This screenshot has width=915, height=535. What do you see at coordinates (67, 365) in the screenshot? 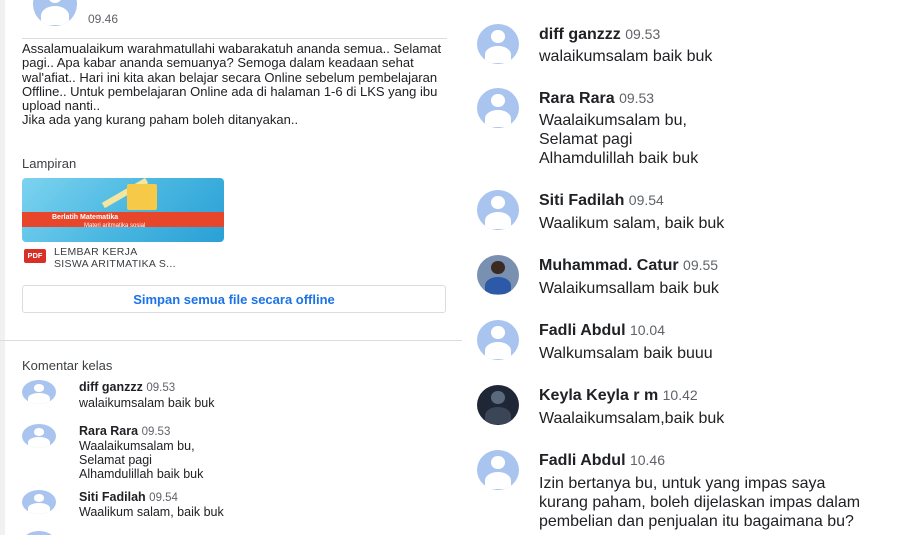
I see `class-comments-label: Komentar kelas` at bounding box center [67, 365].